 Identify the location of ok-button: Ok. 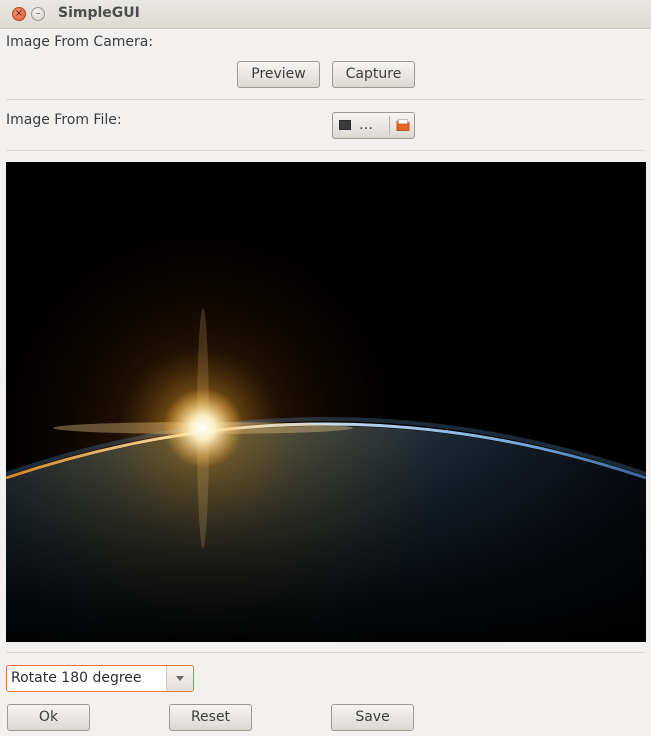
(48, 717).